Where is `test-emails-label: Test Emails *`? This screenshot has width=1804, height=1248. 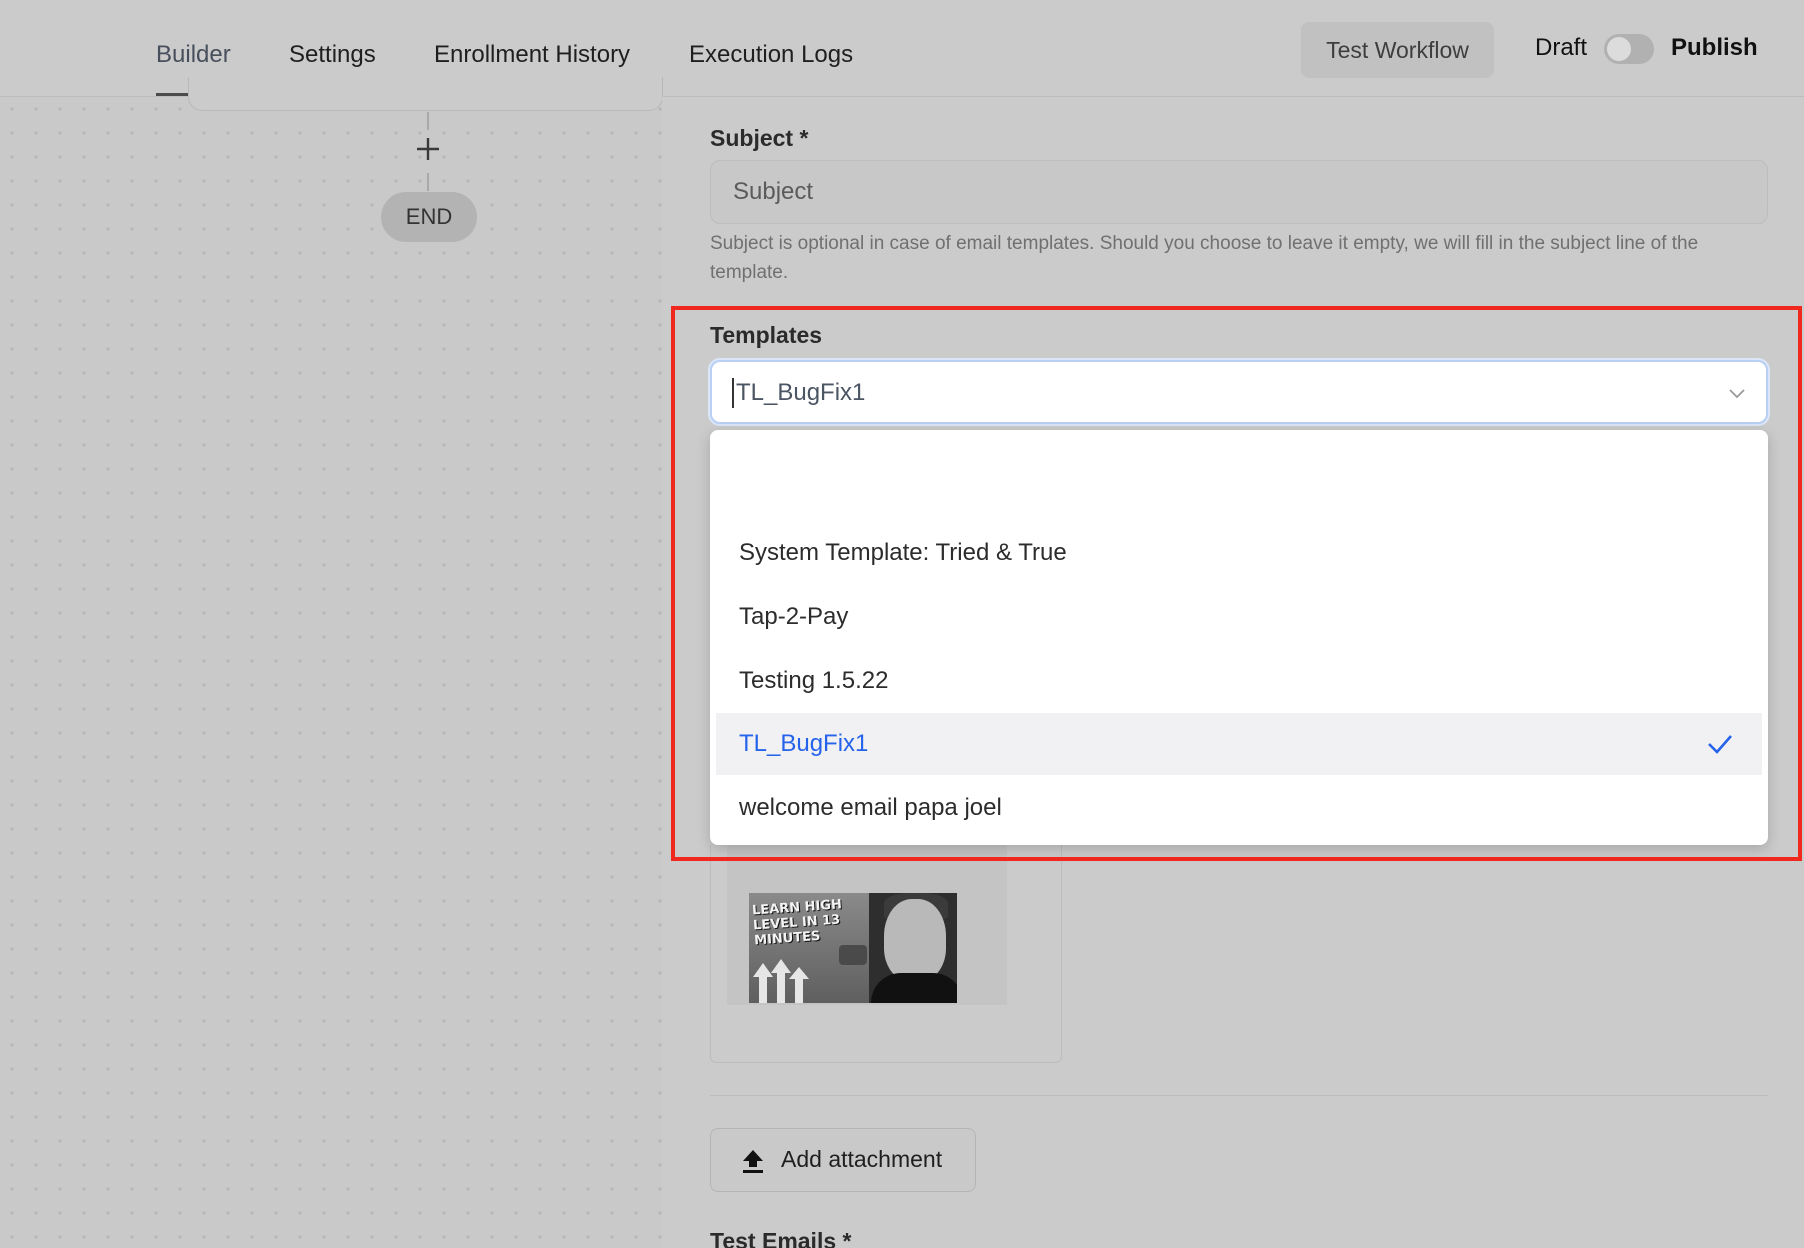 test-emails-label: Test Emails * is located at coordinates (781, 1238).